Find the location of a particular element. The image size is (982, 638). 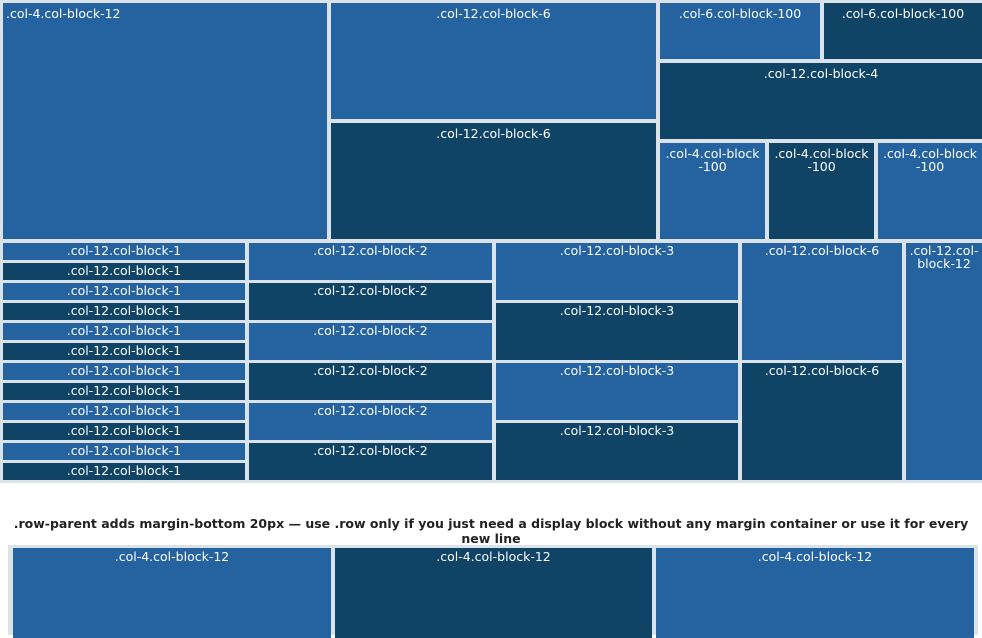

grid-block: .col-12.col-block-12 is located at coordinates (944, 361).